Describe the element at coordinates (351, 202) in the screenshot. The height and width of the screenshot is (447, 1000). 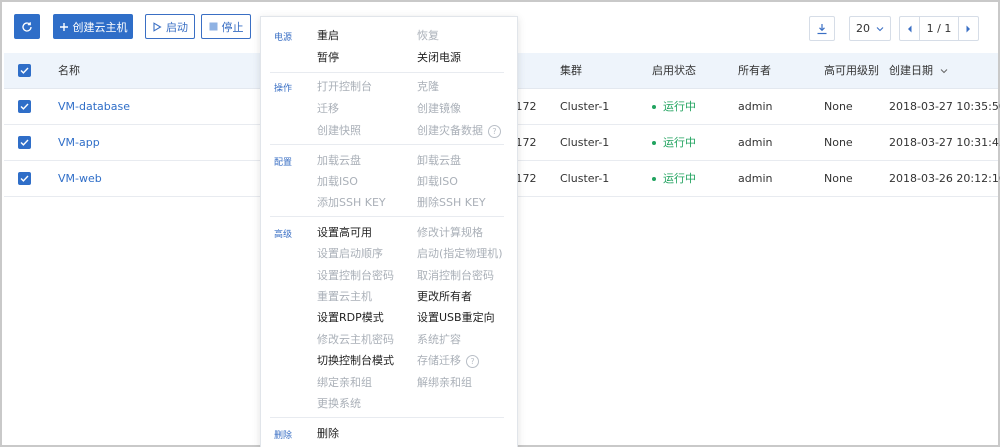
I see `menu-item-add-ssh-key: 添加SSH KEY` at that location.